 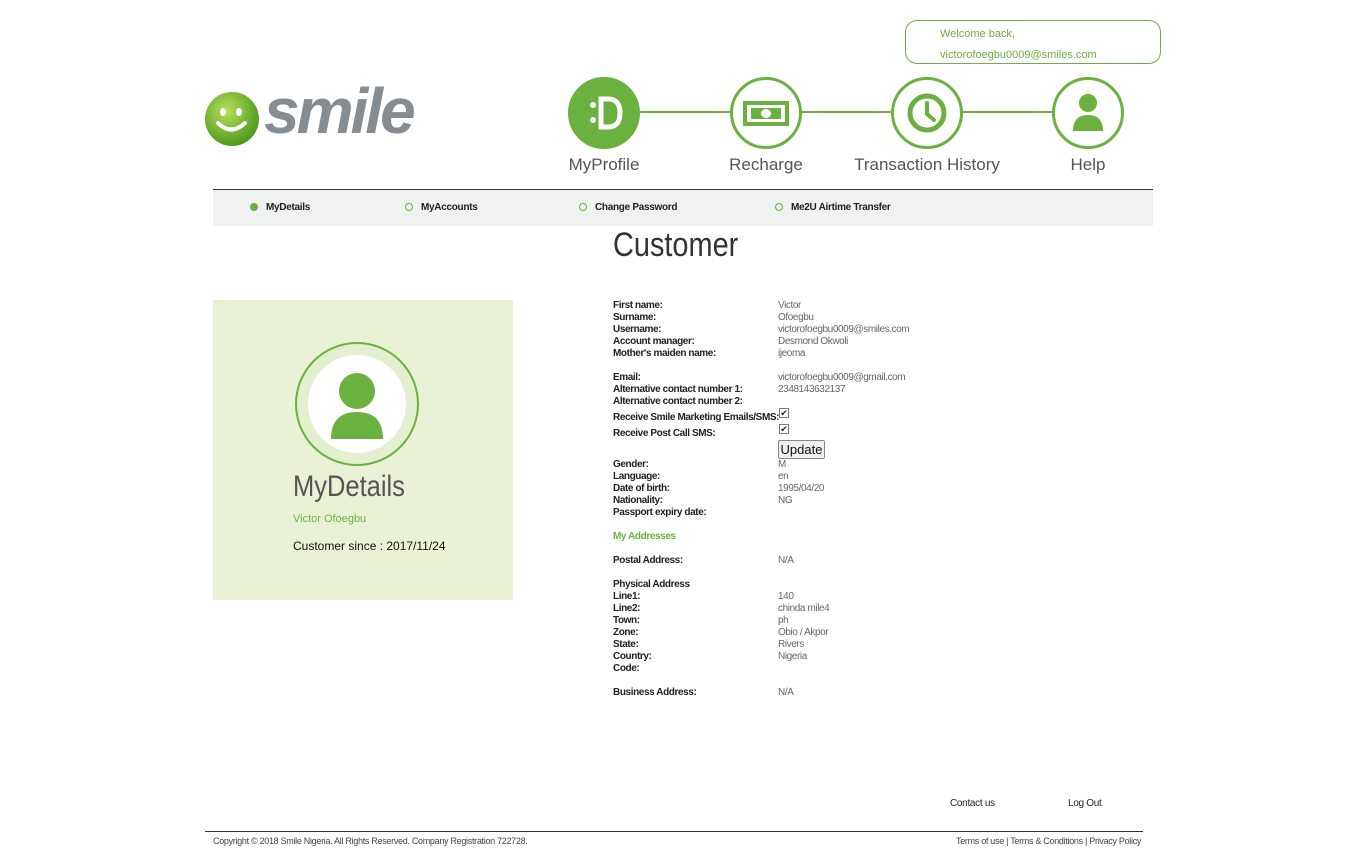 I want to click on user-email: victorofoegbu0009@smiles.com, so click(x=1018, y=55).